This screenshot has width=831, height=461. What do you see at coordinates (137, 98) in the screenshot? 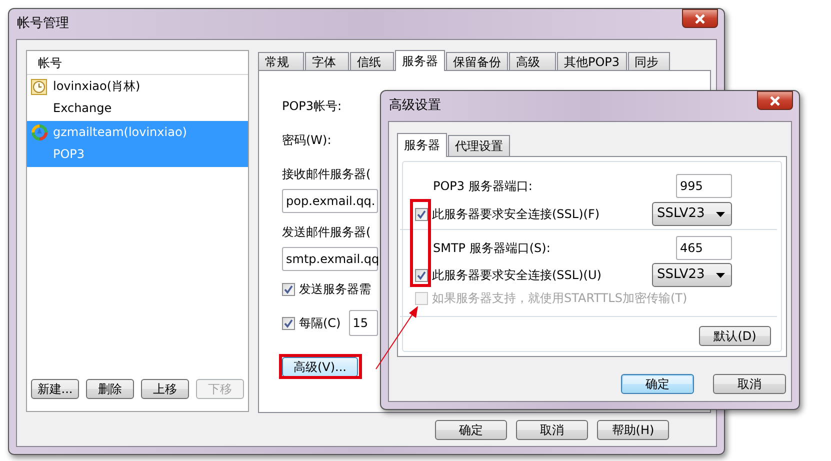
I see `account-item: lovinxiao(肖林) Exchange` at bounding box center [137, 98].